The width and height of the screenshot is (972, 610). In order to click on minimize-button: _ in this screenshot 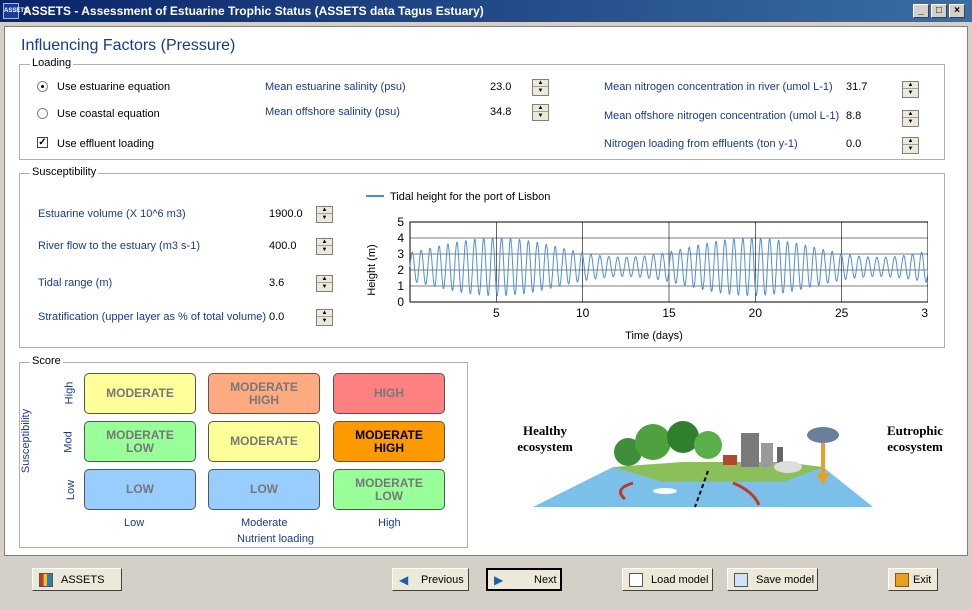, I will do `click(921, 11)`.